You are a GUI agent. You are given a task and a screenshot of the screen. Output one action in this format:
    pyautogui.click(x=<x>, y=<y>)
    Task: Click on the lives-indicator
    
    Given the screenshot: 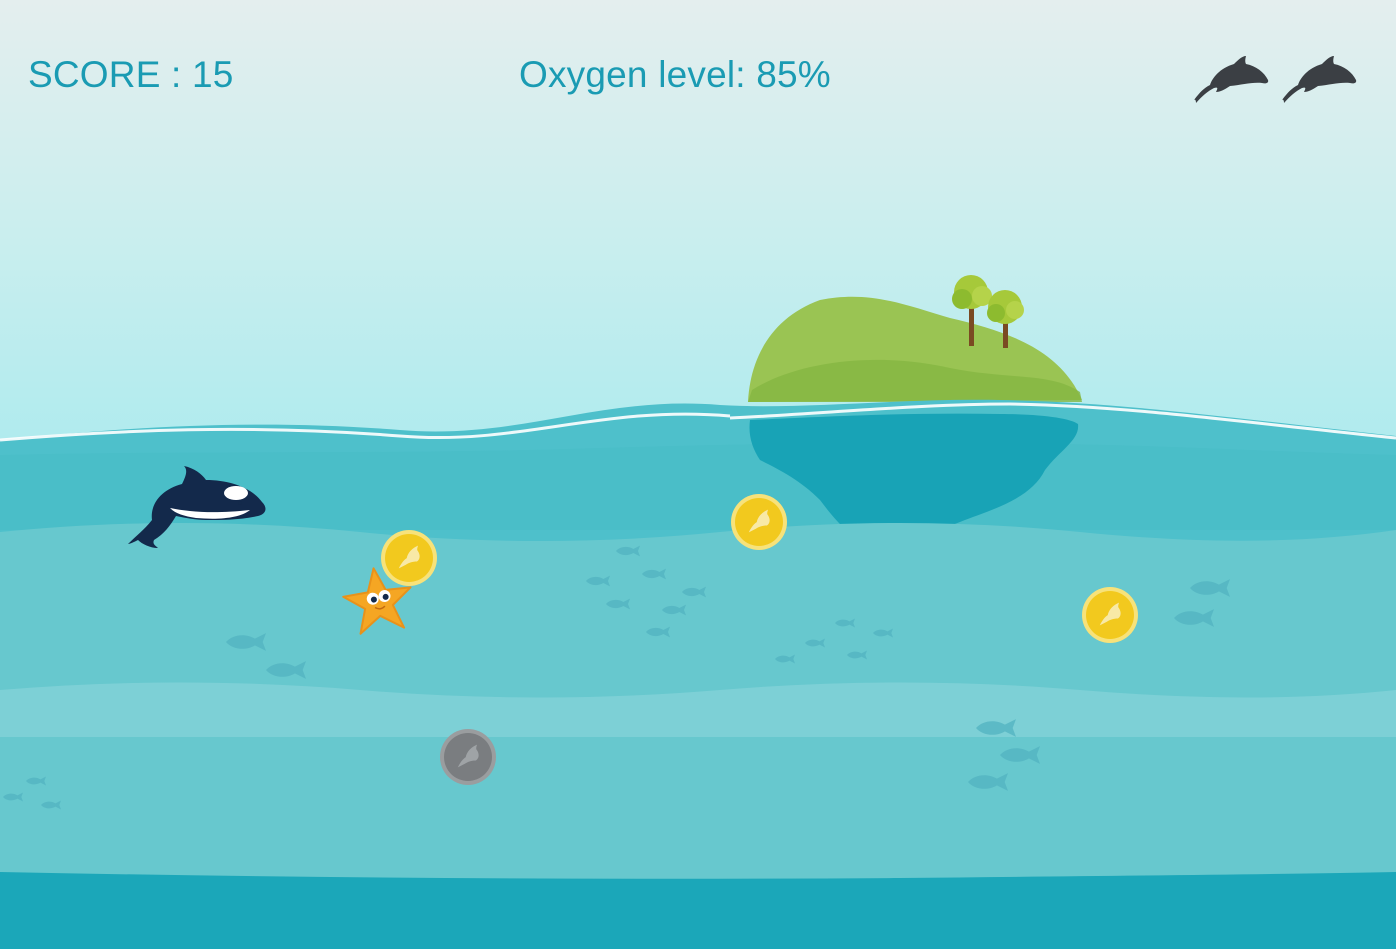 What is the action you would take?
    pyautogui.click(x=1275, y=76)
    